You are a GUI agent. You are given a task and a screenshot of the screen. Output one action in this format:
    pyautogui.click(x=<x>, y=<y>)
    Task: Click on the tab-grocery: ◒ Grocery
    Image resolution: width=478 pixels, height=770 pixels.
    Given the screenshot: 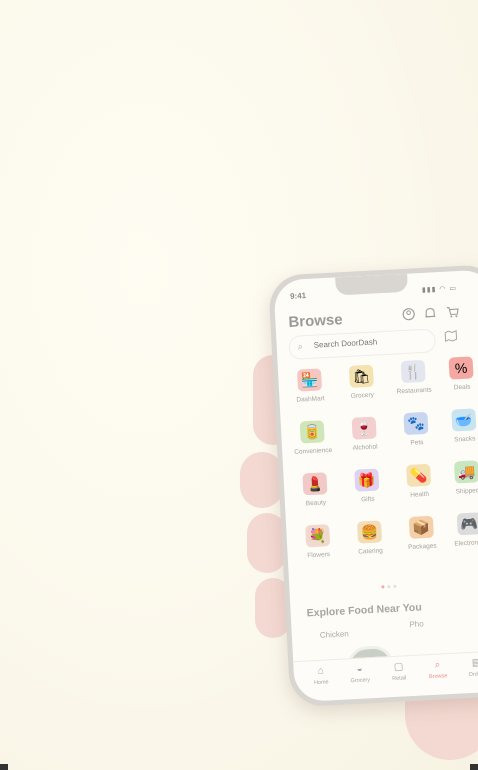 What is the action you would take?
    pyautogui.click(x=359, y=674)
    